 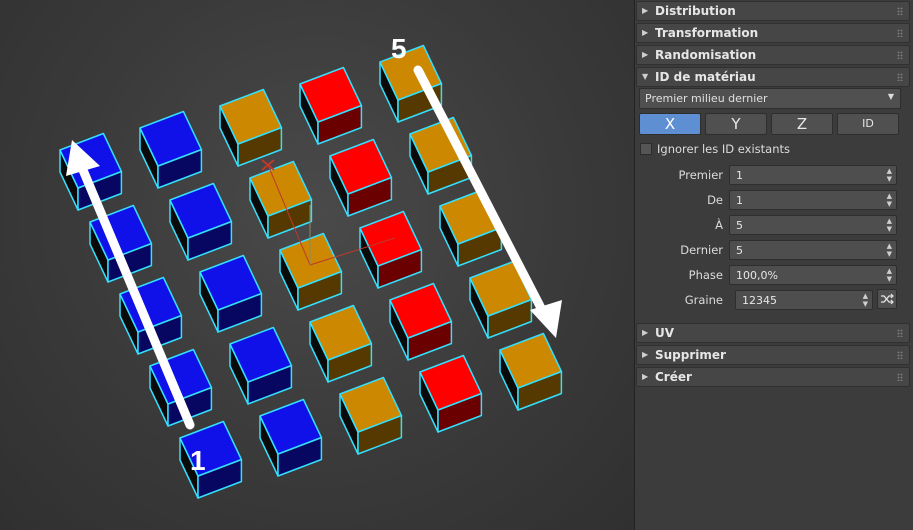 What do you see at coordinates (736, 124) in the screenshot?
I see `axis-y-button: Y` at bounding box center [736, 124].